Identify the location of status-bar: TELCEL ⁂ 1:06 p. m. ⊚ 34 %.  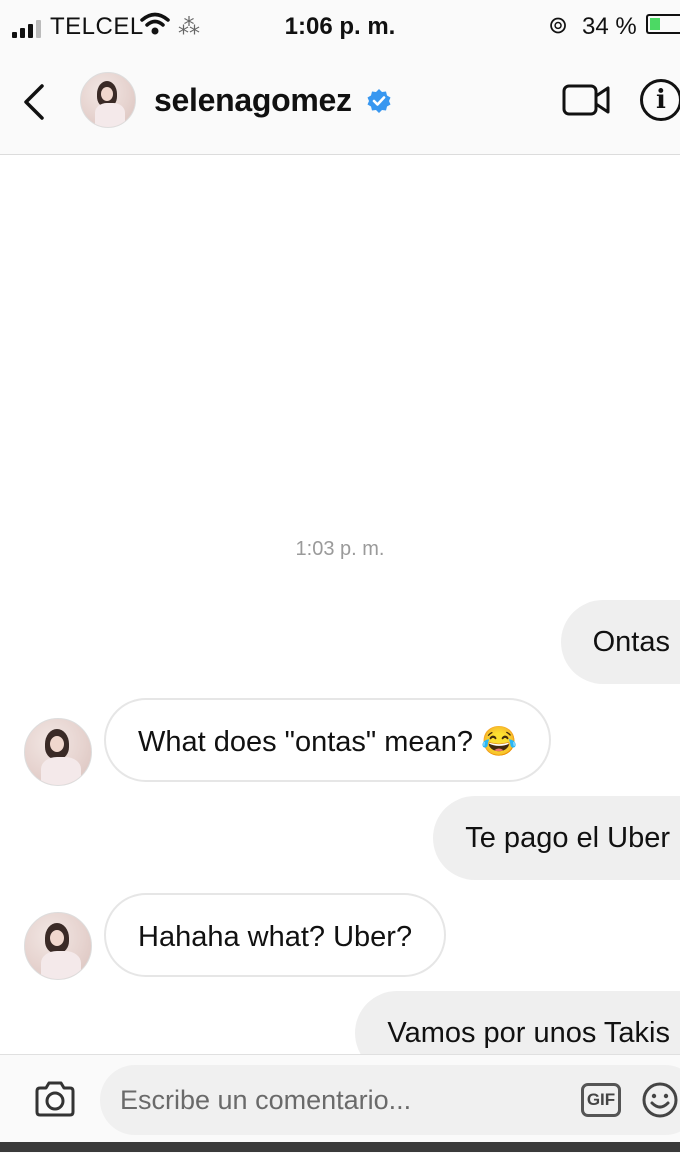
(340, 26).